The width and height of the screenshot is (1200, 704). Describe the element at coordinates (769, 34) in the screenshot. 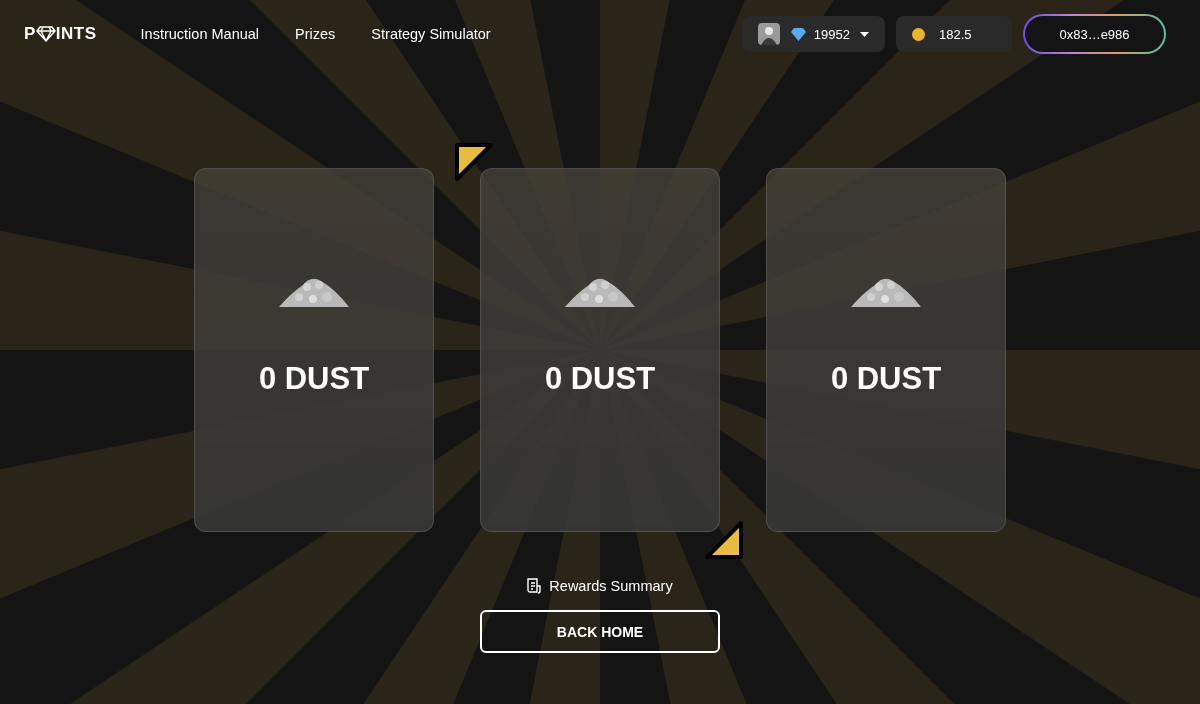

I see `avatar-icon` at that location.